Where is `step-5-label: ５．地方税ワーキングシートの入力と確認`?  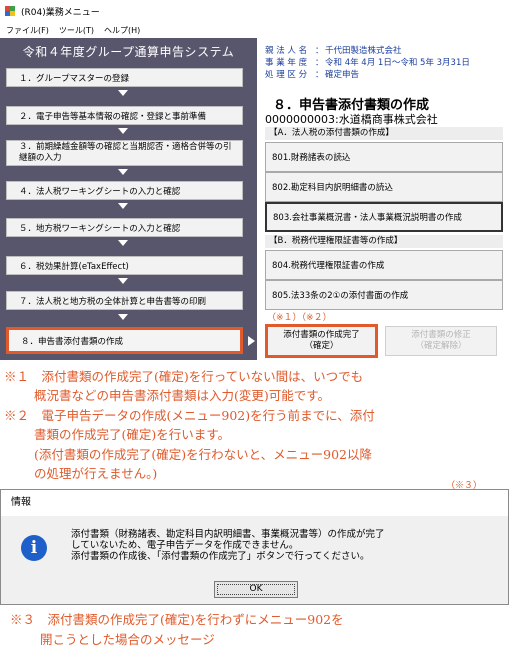
step-5-label: ５．地方税ワーキングシートの入力と確認 is located at coordinates (100, 228).